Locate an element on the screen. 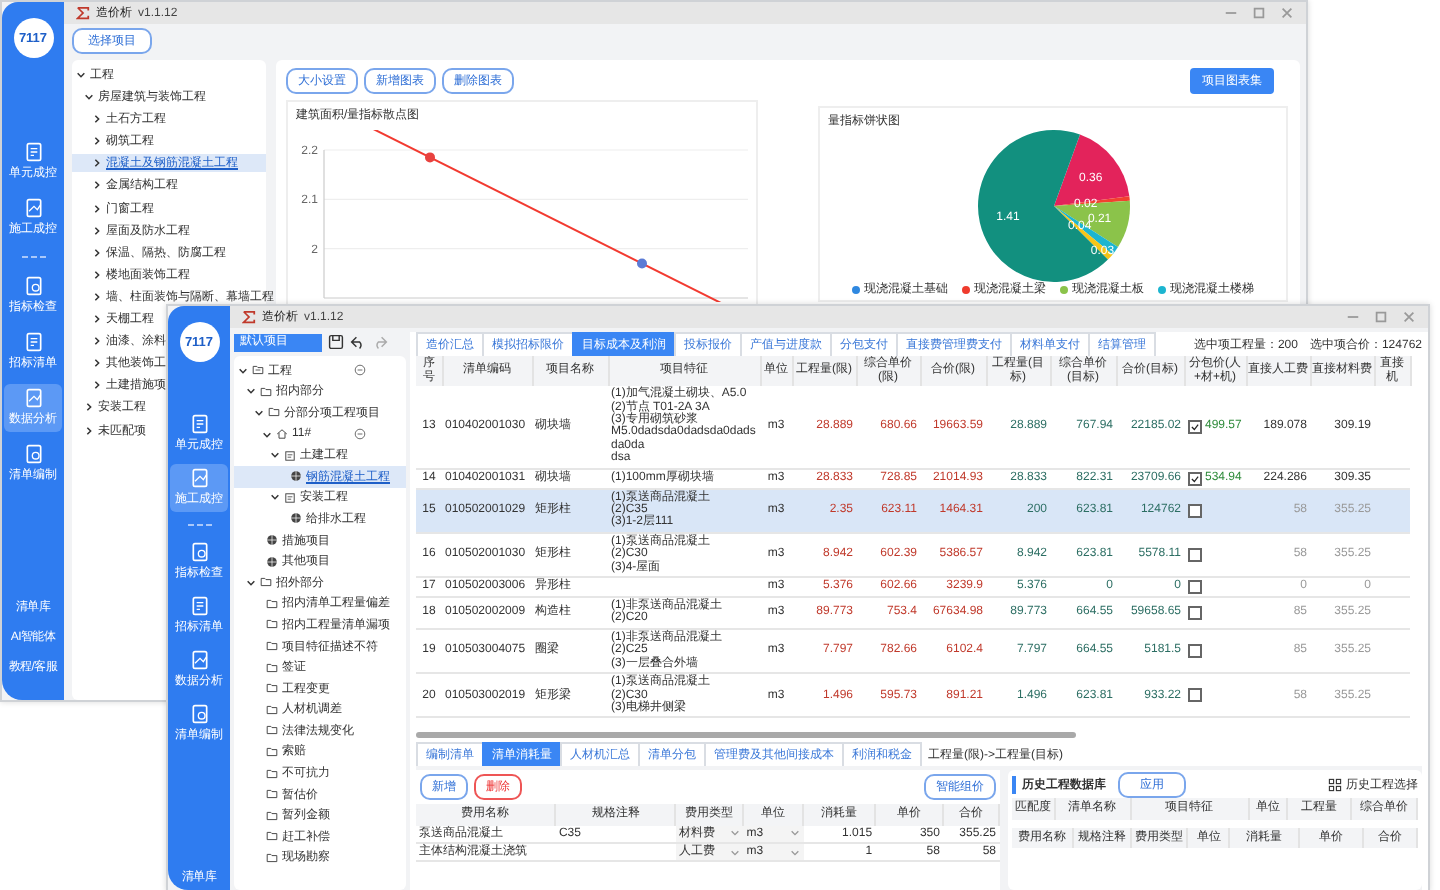  scrollbar is located at coordinates (746, 735).